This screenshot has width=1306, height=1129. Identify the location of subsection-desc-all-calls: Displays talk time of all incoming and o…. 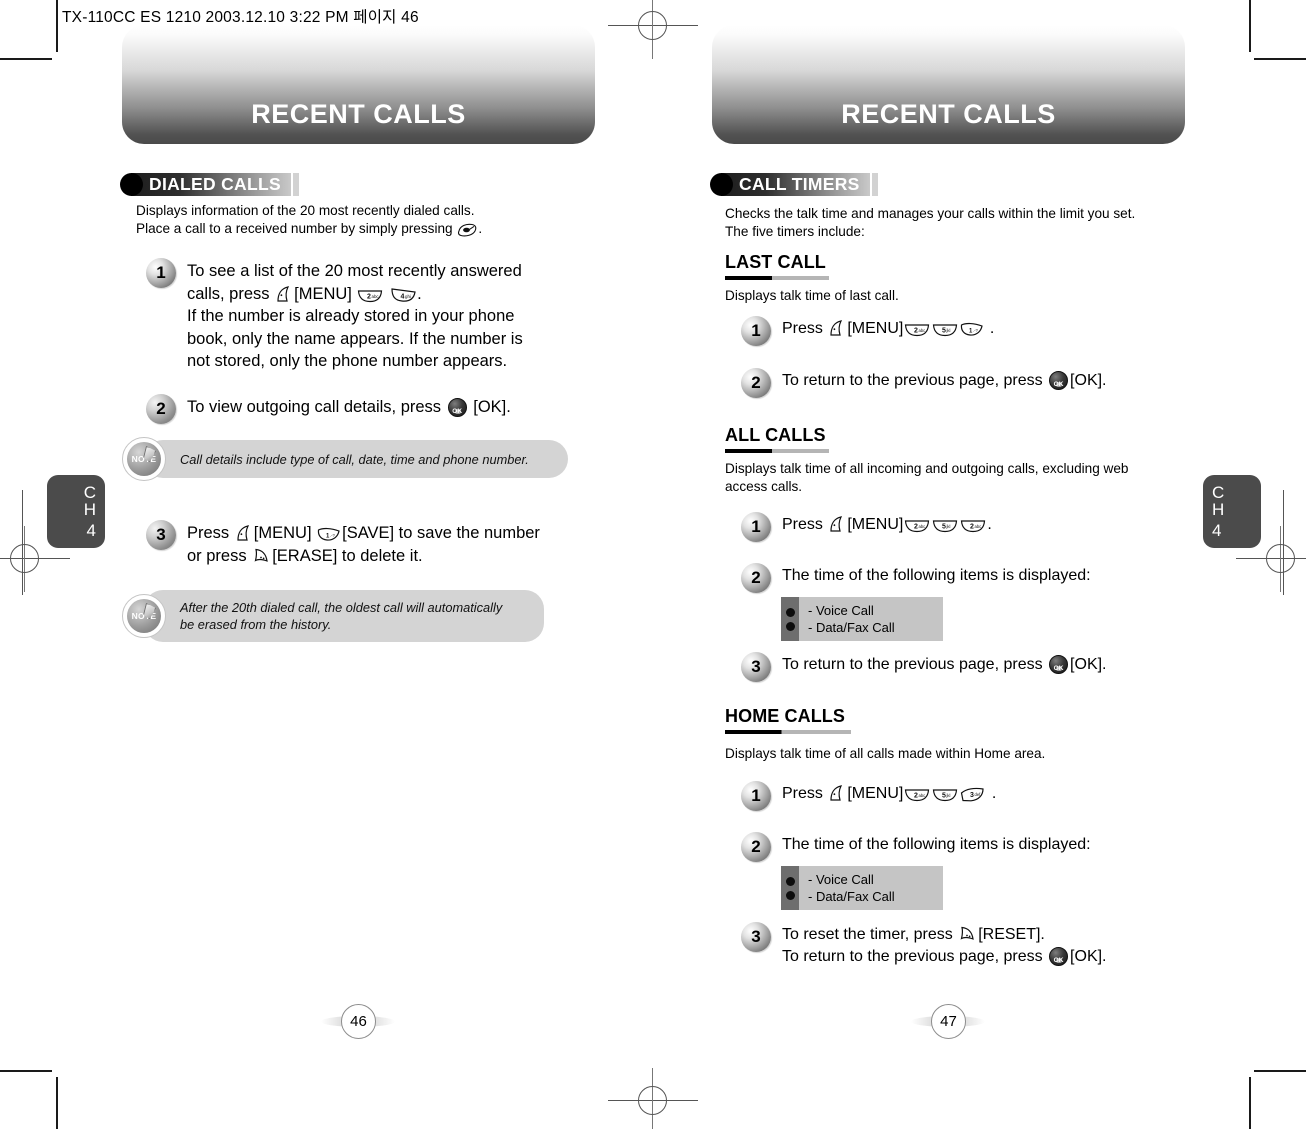
(927, 477).